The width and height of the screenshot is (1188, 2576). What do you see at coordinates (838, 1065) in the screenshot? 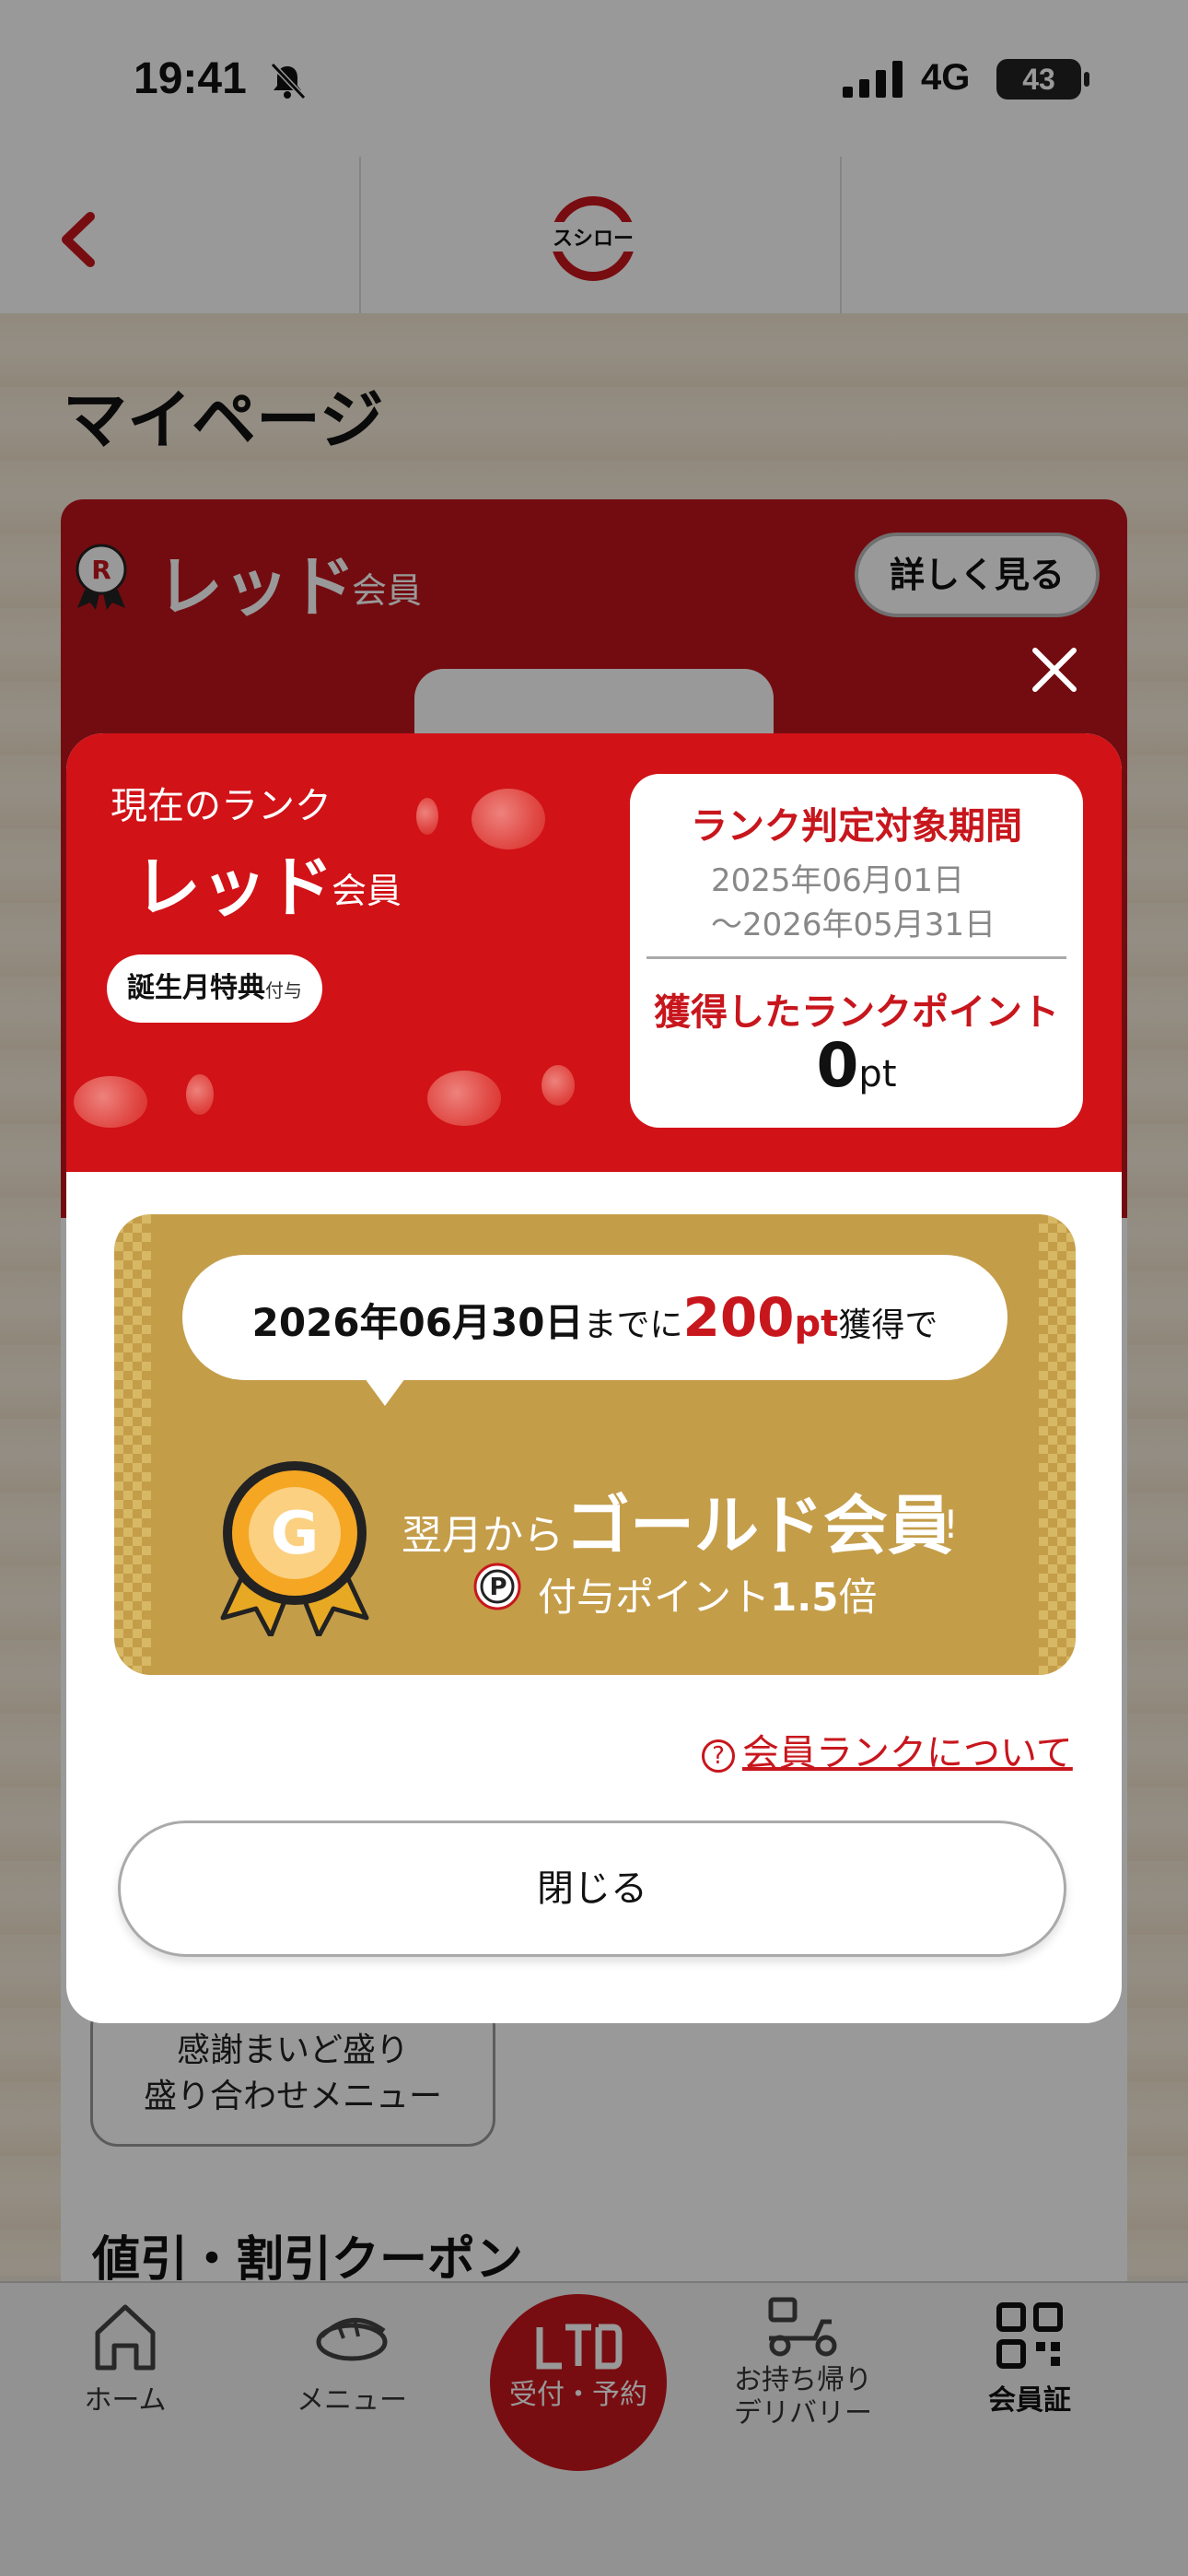
I see `points-value: 0` at bounding box center [838, 1065].